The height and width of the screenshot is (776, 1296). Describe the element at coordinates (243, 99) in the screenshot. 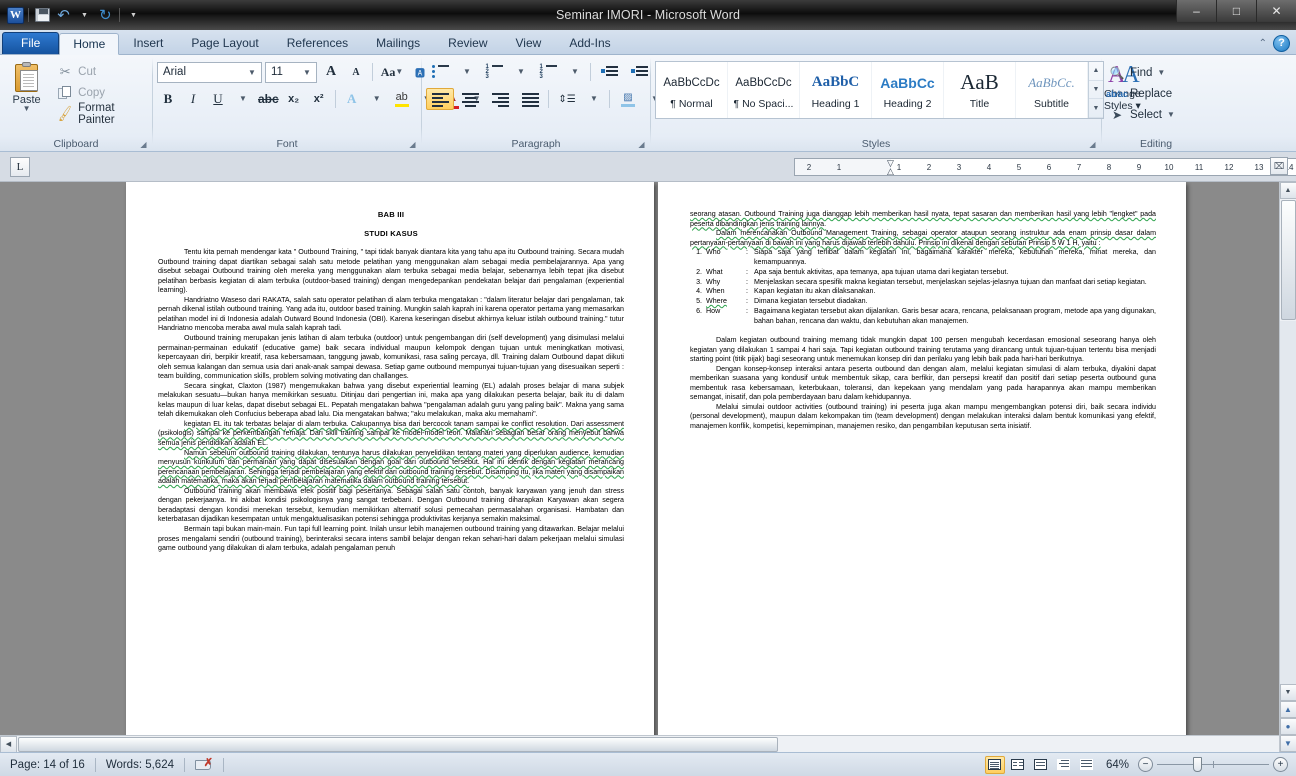

I see `underline-dropdown-icon: ▼` at that location.